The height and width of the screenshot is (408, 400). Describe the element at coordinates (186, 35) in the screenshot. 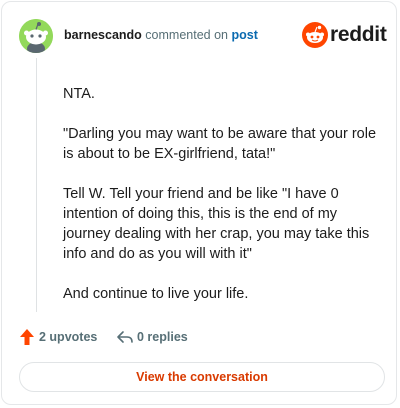

I see `action-text: commented on` at that location.